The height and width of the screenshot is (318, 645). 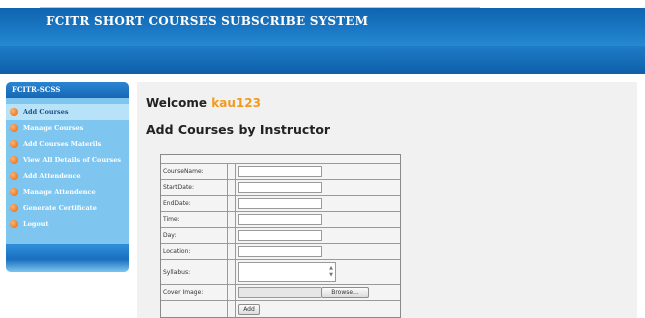 I want to click on sidebar-item-label: Manage Courses, so click(x=53, y=128).